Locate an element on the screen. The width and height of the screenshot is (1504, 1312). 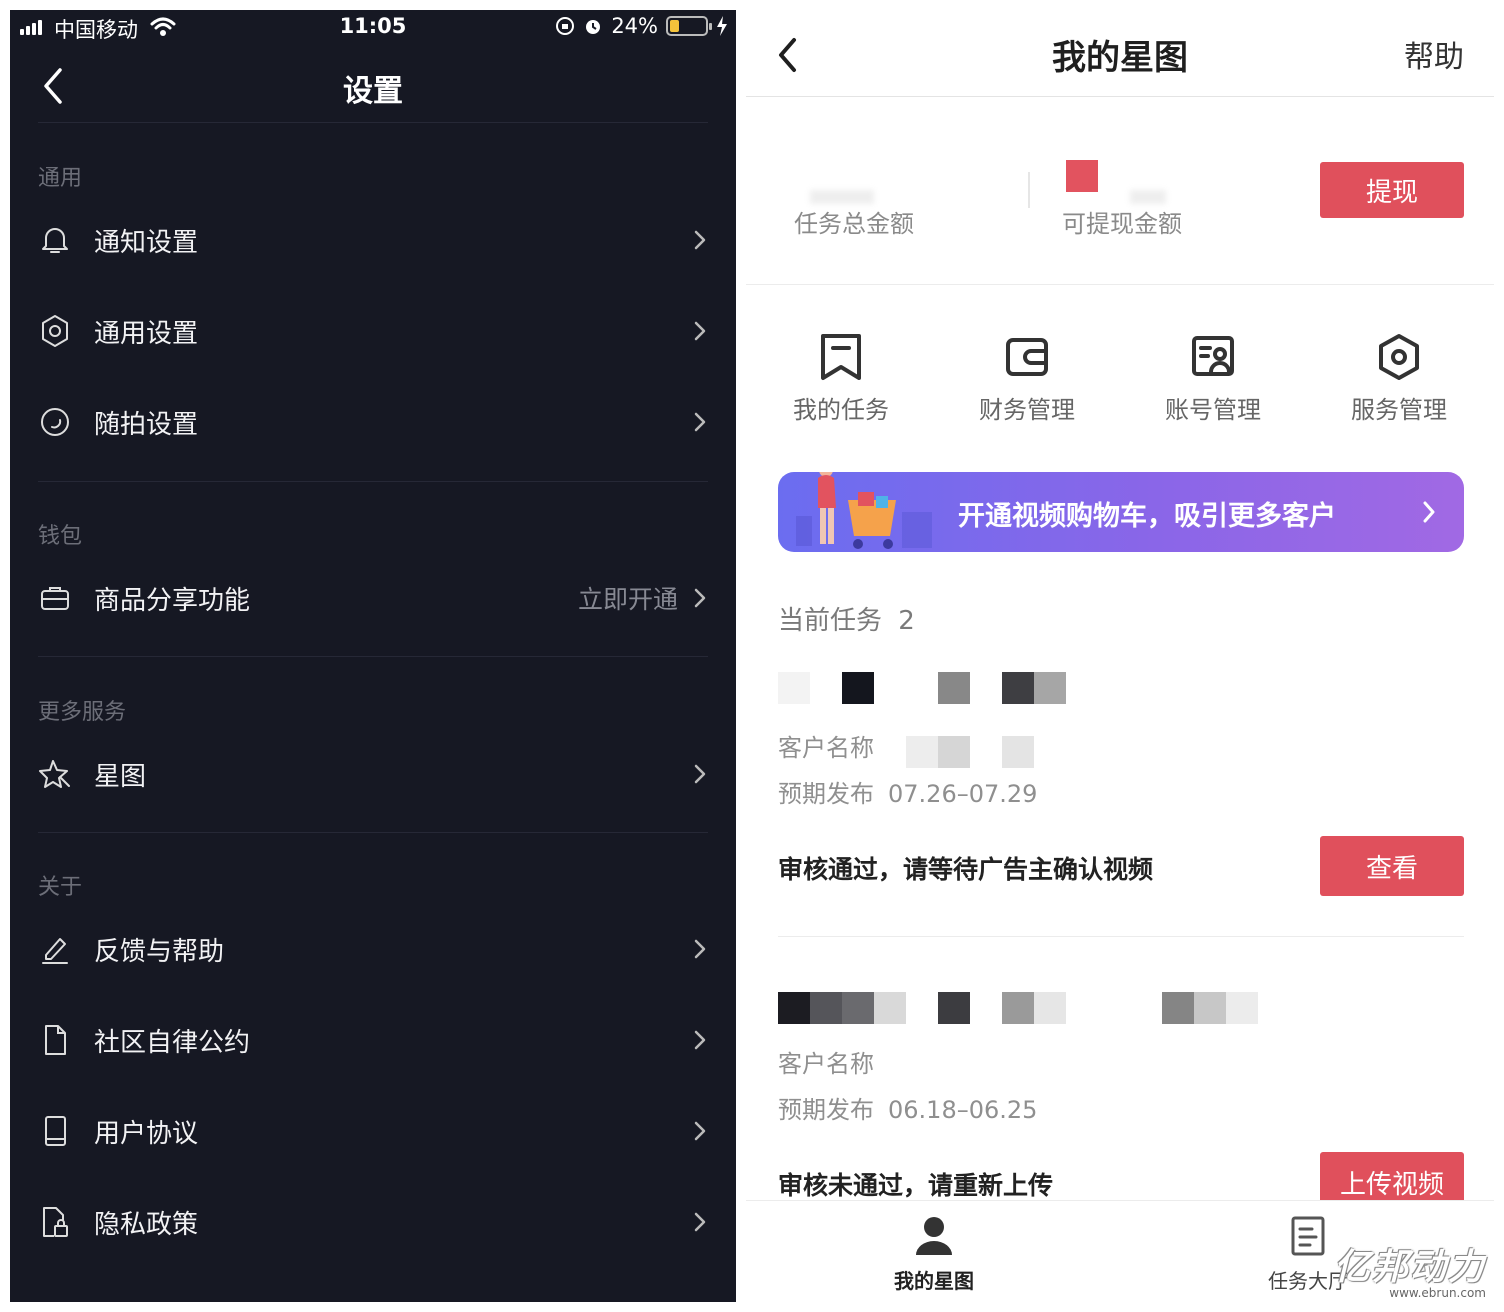
settings-item-feedback: 反馈与帮助 is located at coordinates (373, 949).